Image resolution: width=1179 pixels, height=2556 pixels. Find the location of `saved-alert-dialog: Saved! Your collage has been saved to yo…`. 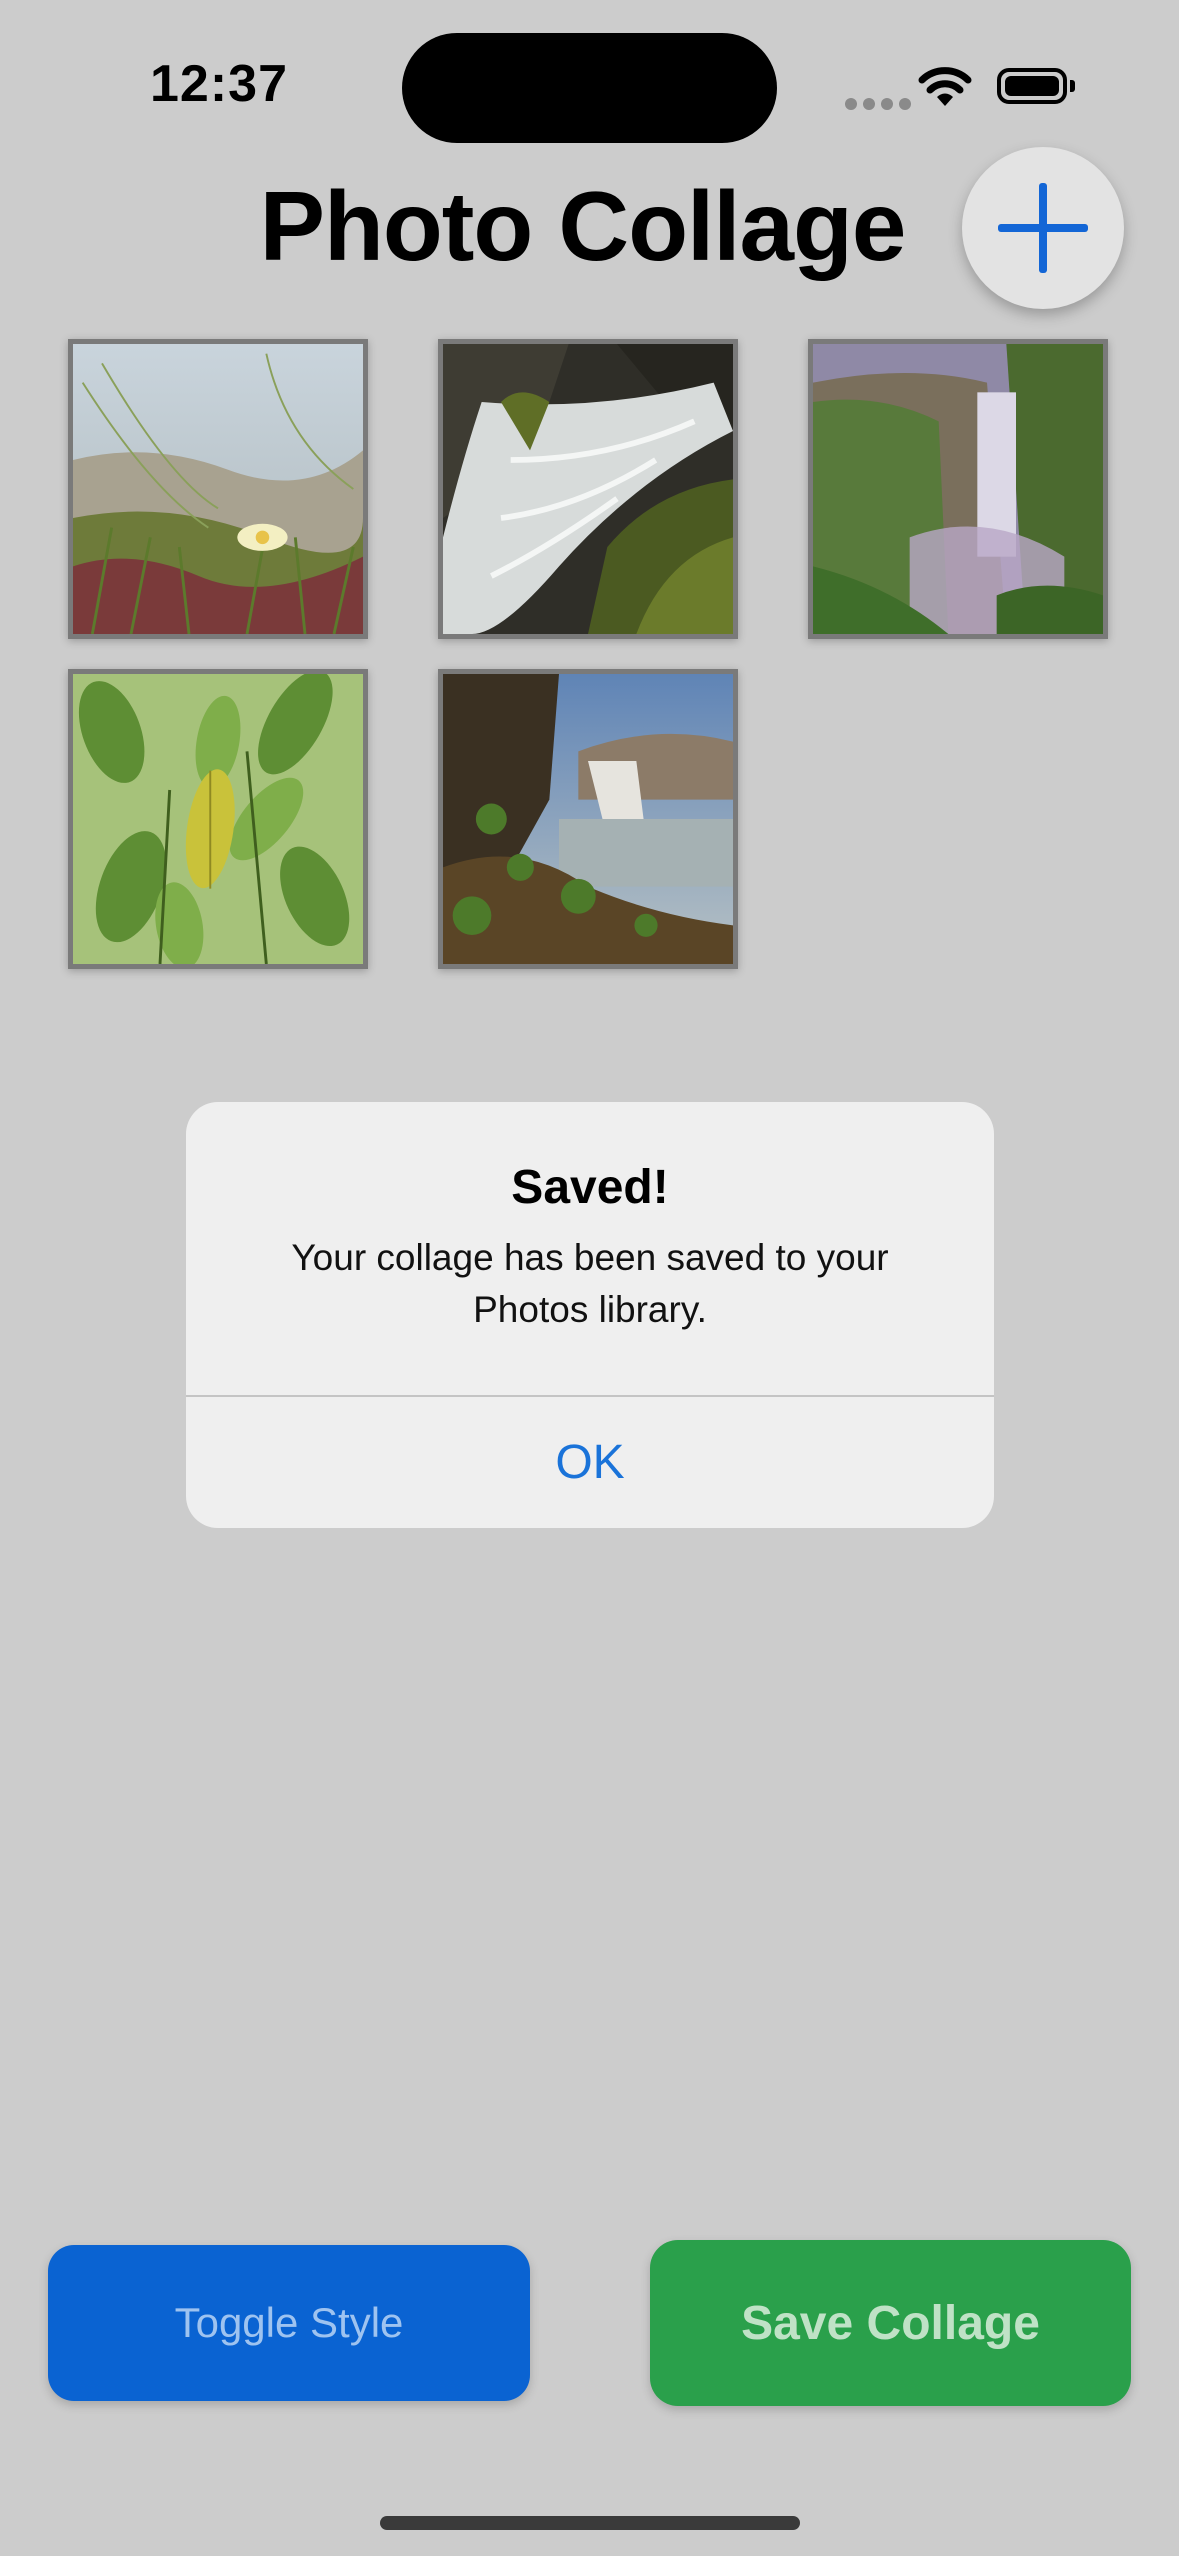

saved-alert-dialog: Saved! Your collage has been saved to yo… is located at coordinates (590, 1315).